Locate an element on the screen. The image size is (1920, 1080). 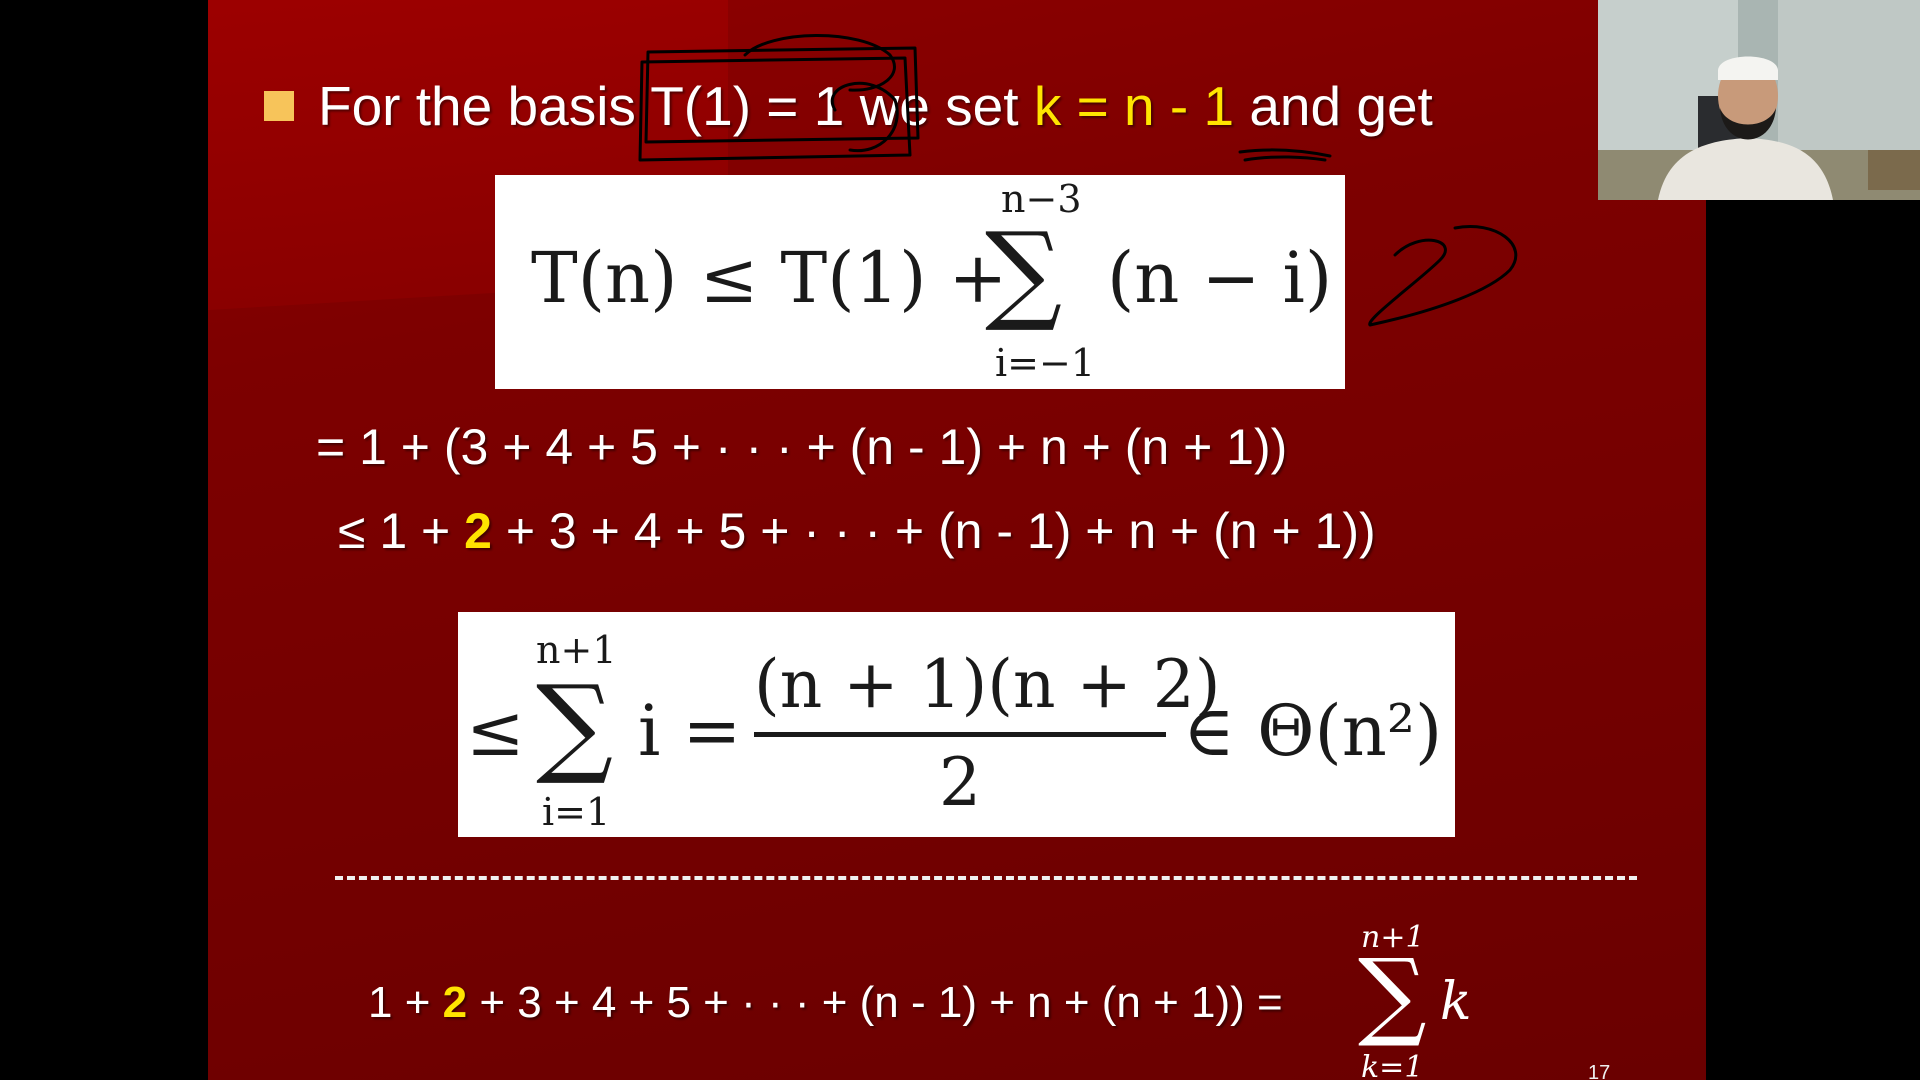
eq2-lead: ≤ is located at coordinates (495, 731).